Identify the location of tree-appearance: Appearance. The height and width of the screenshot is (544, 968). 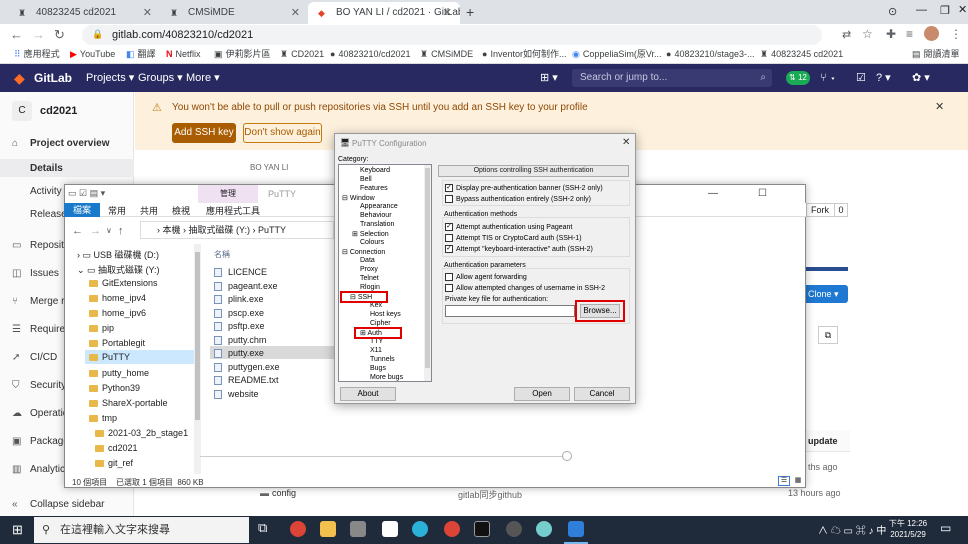
(379, 206).